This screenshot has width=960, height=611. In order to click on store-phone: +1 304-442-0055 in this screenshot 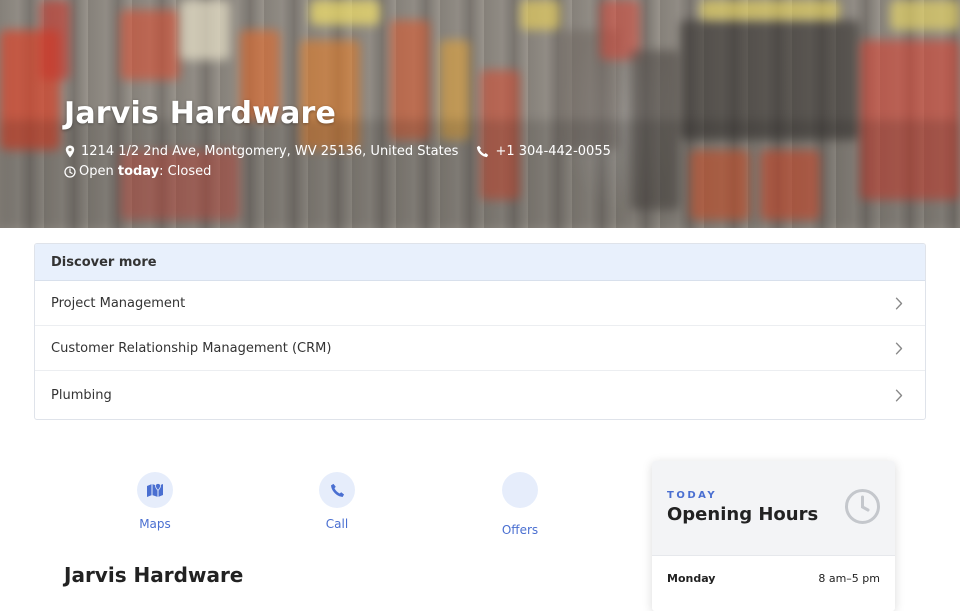, I will do `click(552, 151)`.